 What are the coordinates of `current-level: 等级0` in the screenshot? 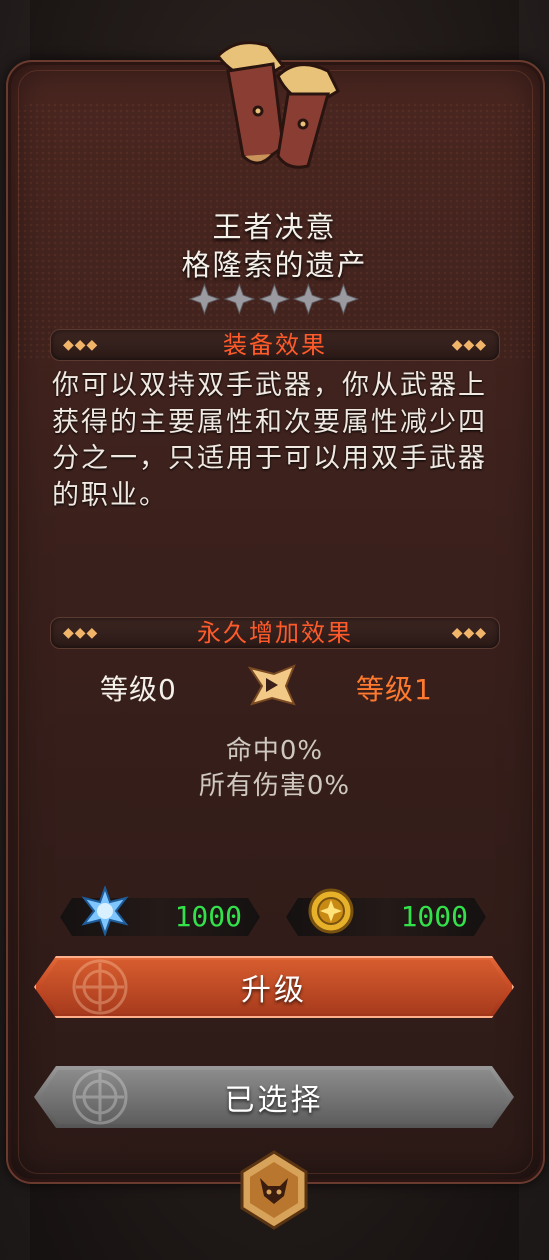 It's located at (138, 689).